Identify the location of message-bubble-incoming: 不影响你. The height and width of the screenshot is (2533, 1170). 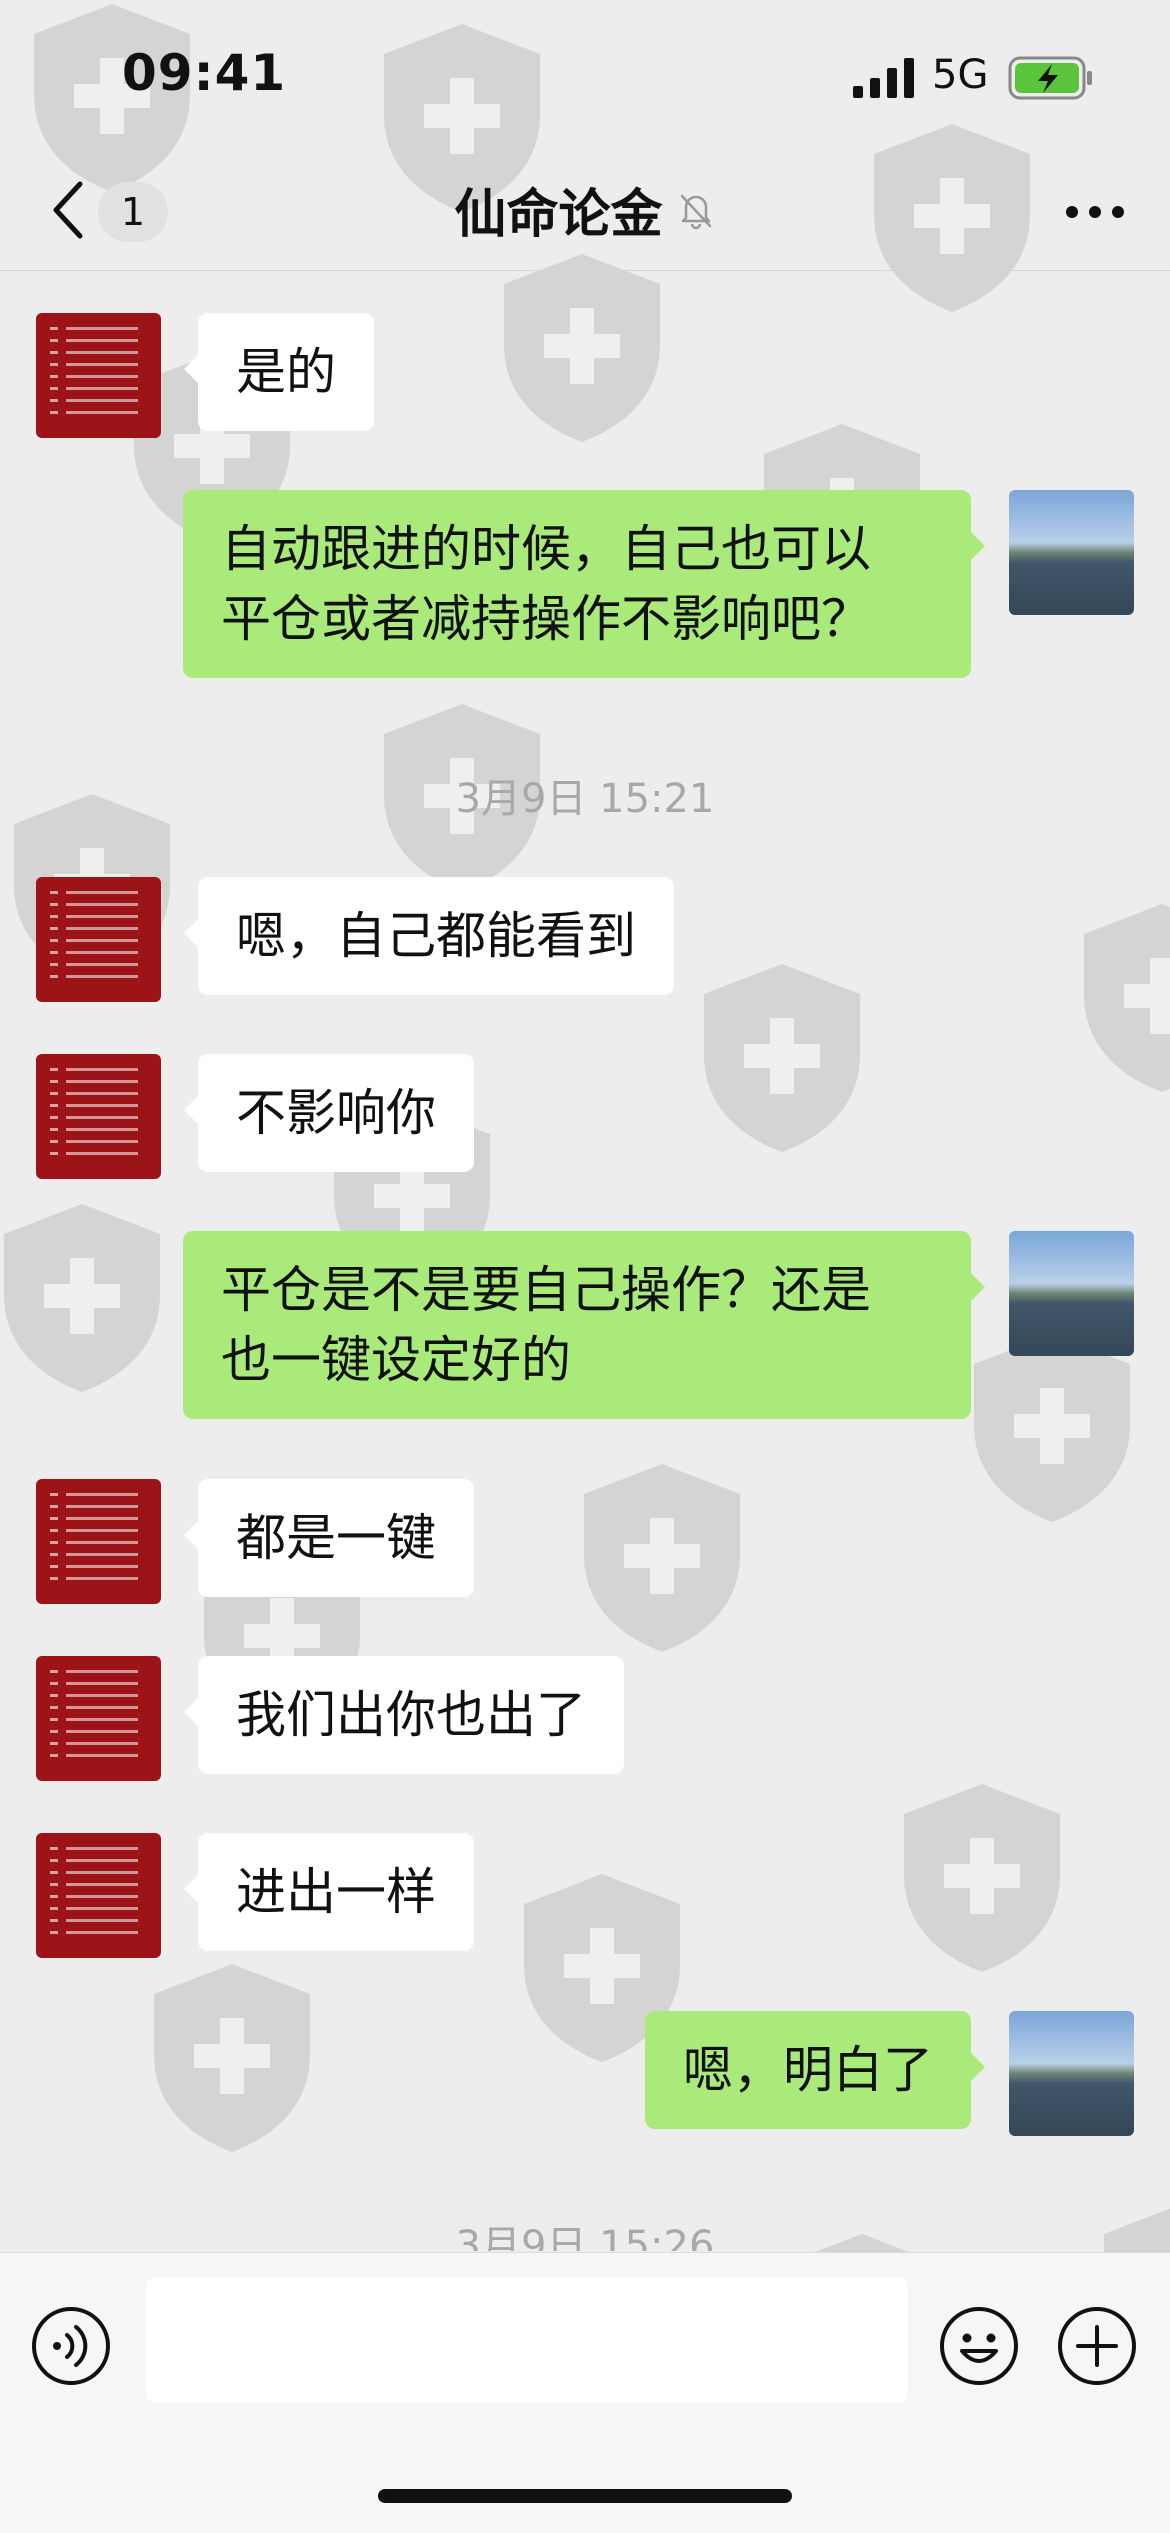
(329, 1113).